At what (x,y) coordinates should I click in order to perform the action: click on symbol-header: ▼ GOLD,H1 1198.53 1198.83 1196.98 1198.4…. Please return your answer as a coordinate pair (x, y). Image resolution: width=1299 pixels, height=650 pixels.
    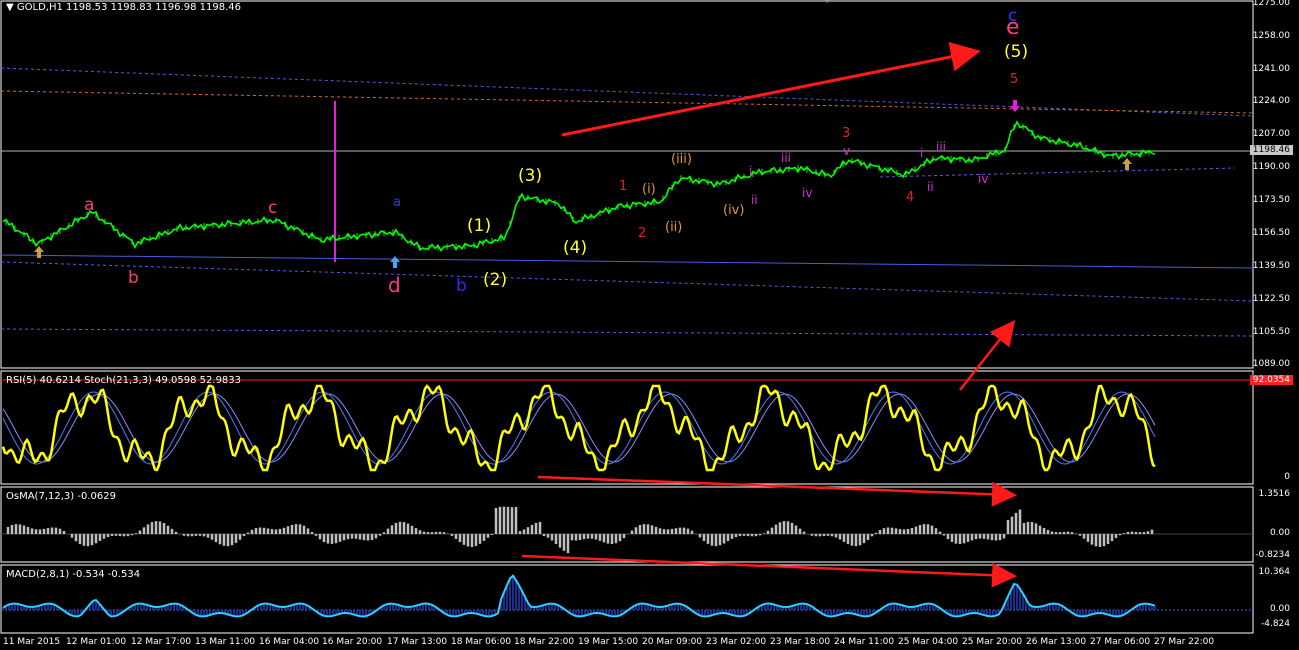
    Looking at the image, I should click on (123, 7).